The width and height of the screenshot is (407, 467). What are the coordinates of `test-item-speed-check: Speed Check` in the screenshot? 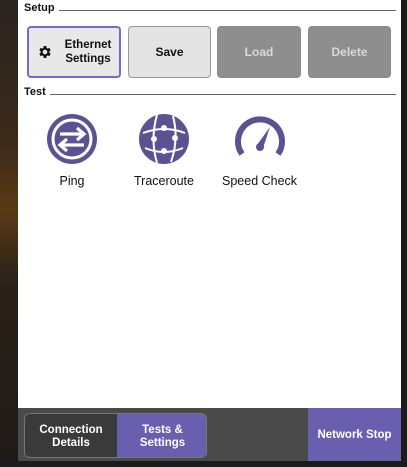 It's located at (259, 150).